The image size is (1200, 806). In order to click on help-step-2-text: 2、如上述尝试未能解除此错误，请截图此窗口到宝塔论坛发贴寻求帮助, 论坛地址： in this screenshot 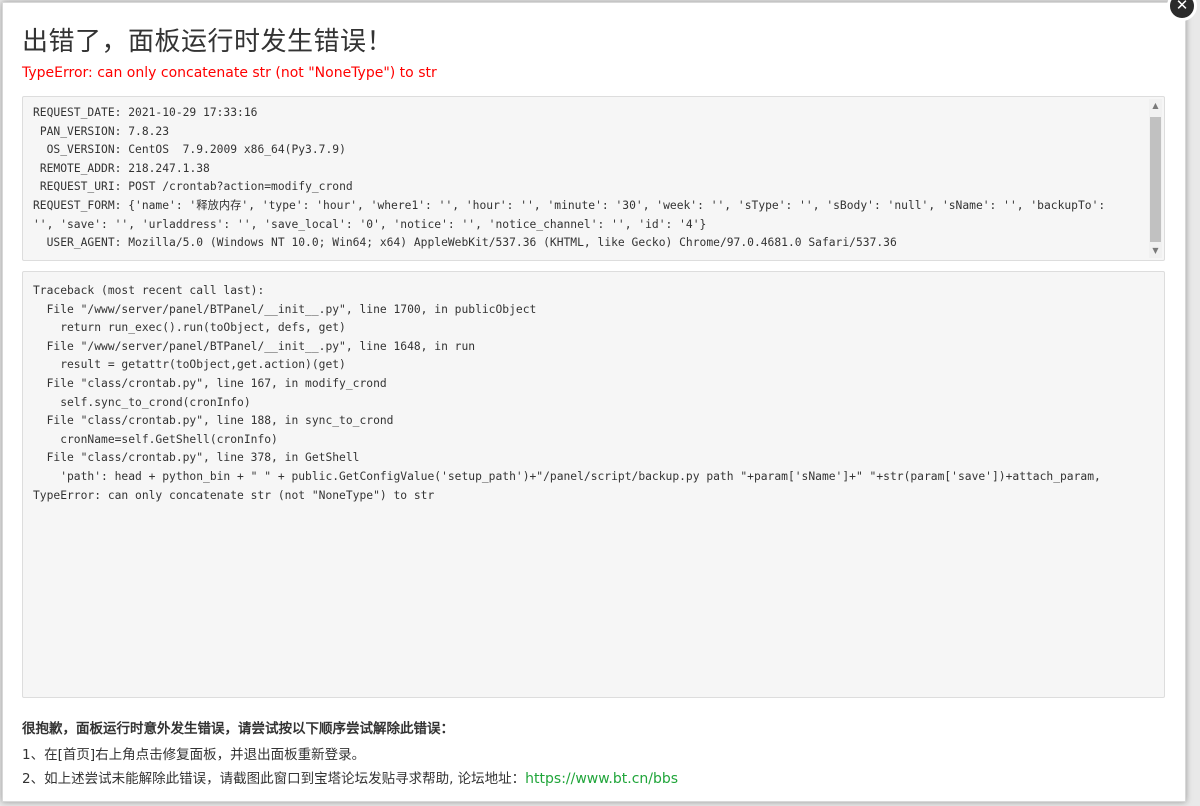, I will do `click(274, 779)`.